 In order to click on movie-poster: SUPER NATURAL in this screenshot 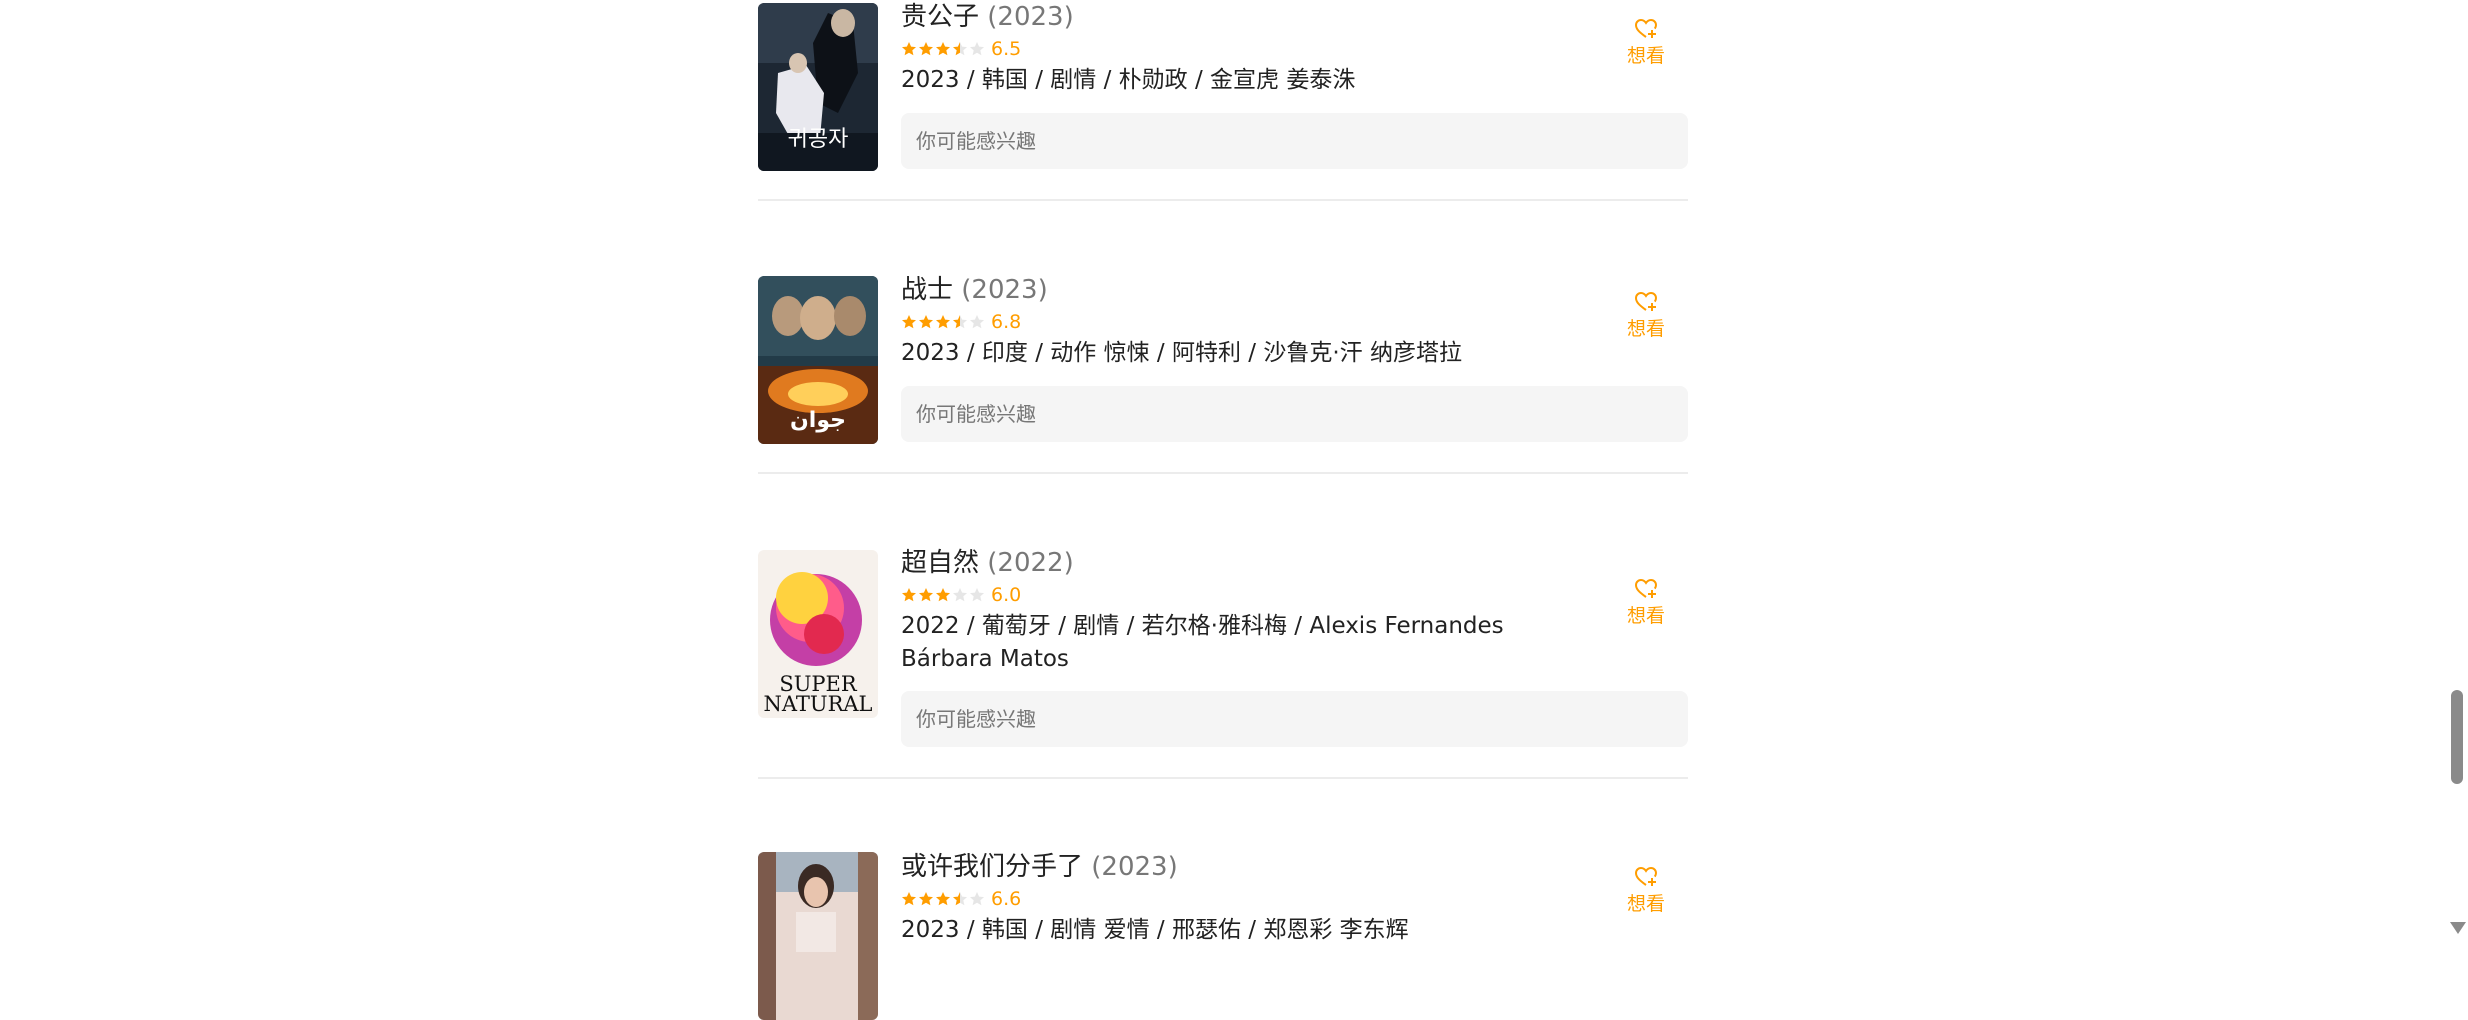, I will do `click(818, 634)`.